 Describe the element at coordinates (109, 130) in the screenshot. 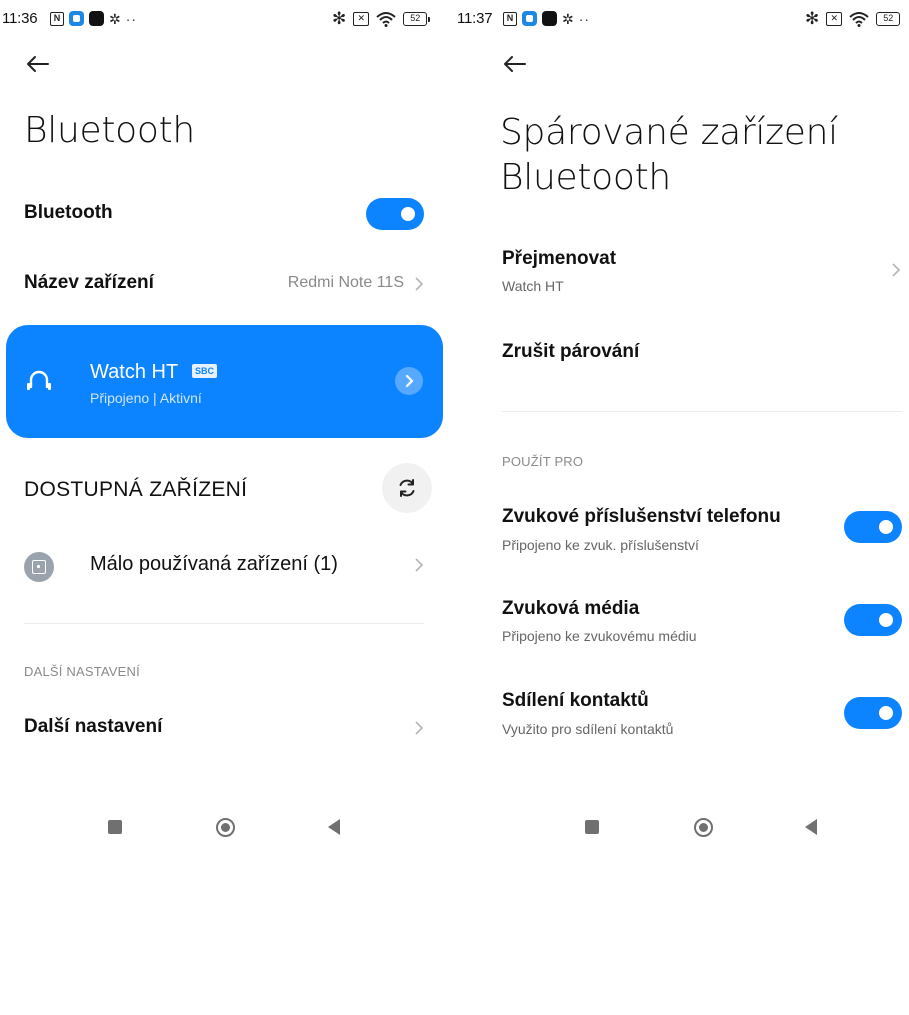

I see `page-title: Bluetooth` at that location.